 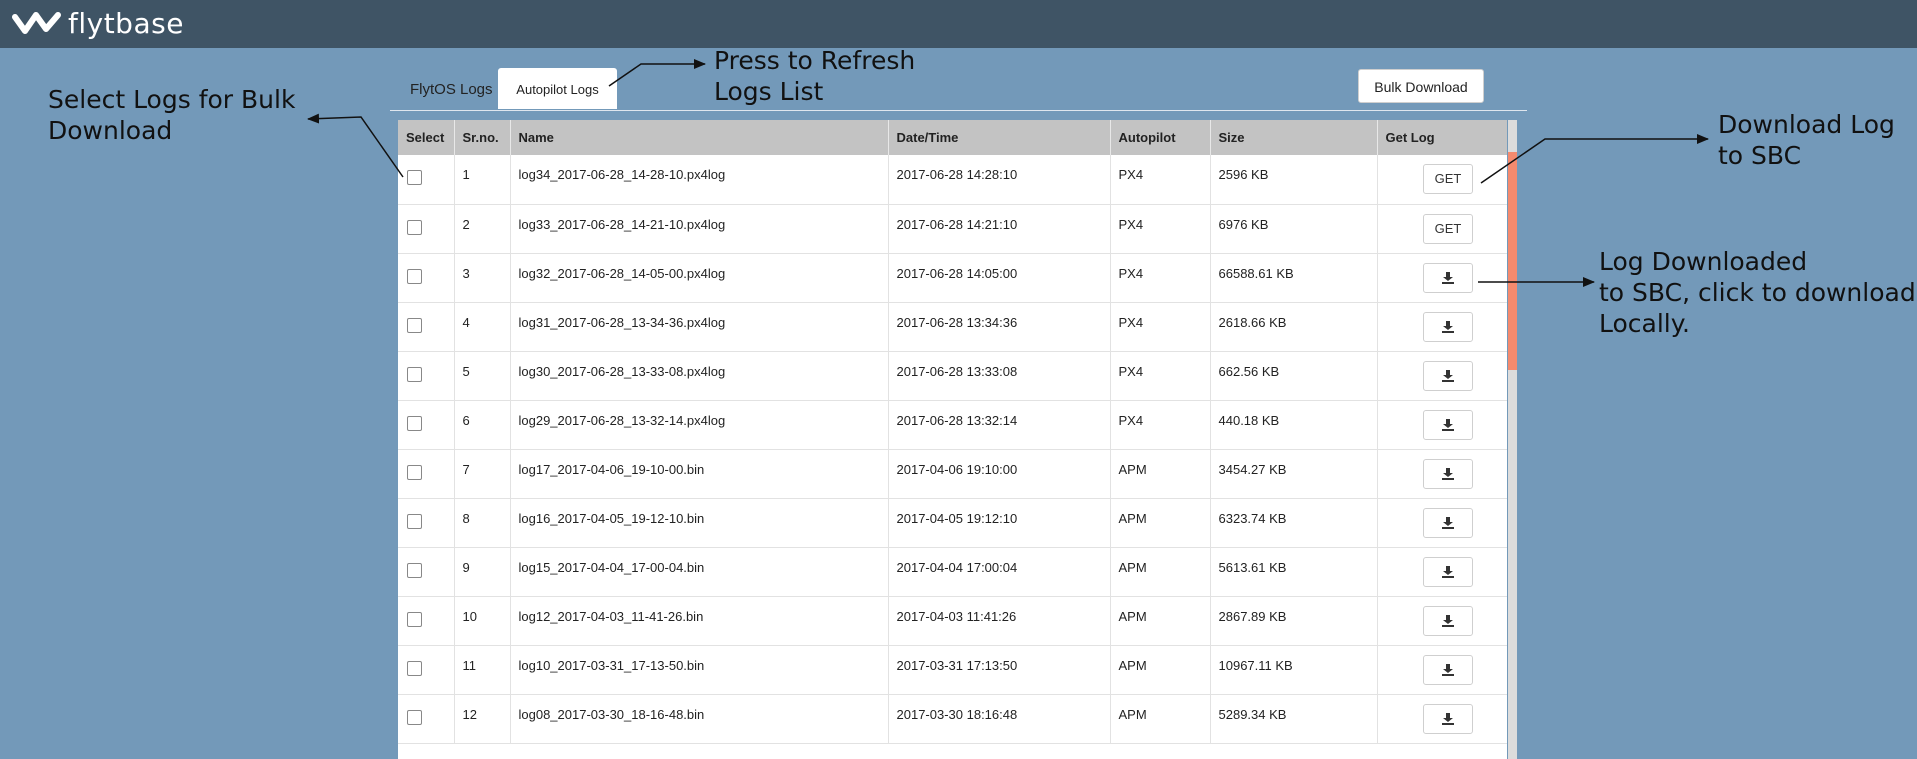 What do you see at coordinates (355, 145) in the screenshot?
I see `arrow-select-logs` at bounding box center [355, 145].